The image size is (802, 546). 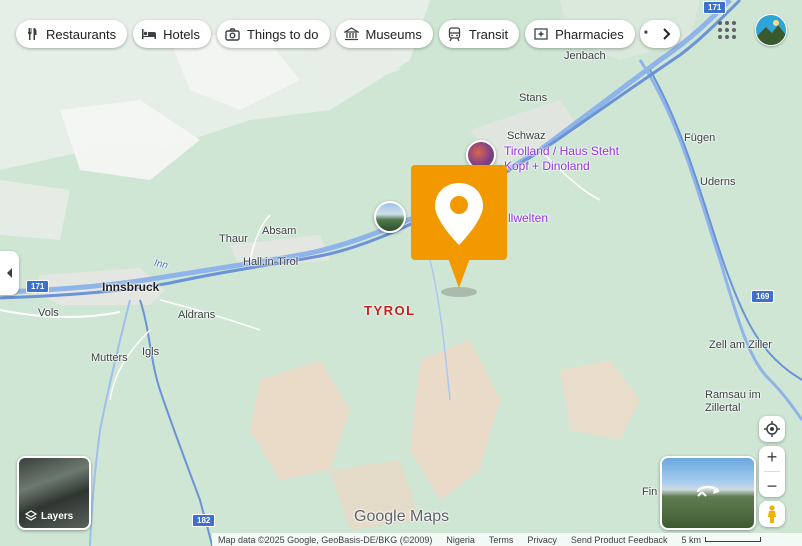 What do you see at coordinates (646, 33) in the screenshot?
I see `atm-icon: ■` at bounding box center [646, 33].